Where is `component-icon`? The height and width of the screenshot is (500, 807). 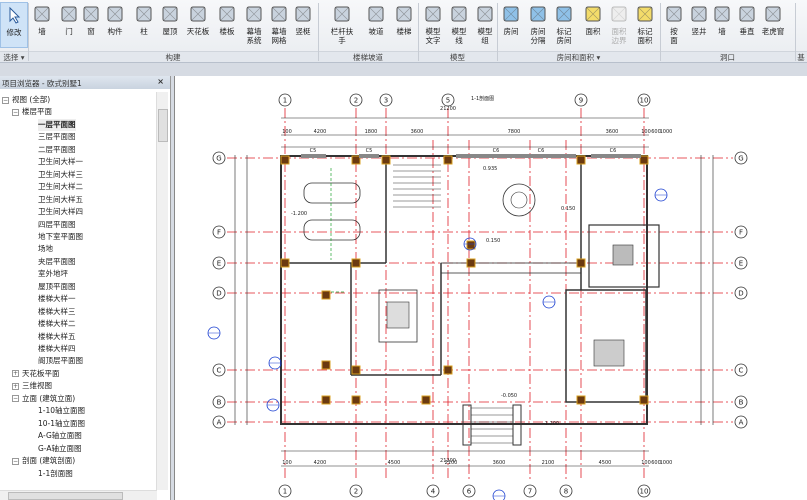
component-icon is located at coordinates (115, 14).